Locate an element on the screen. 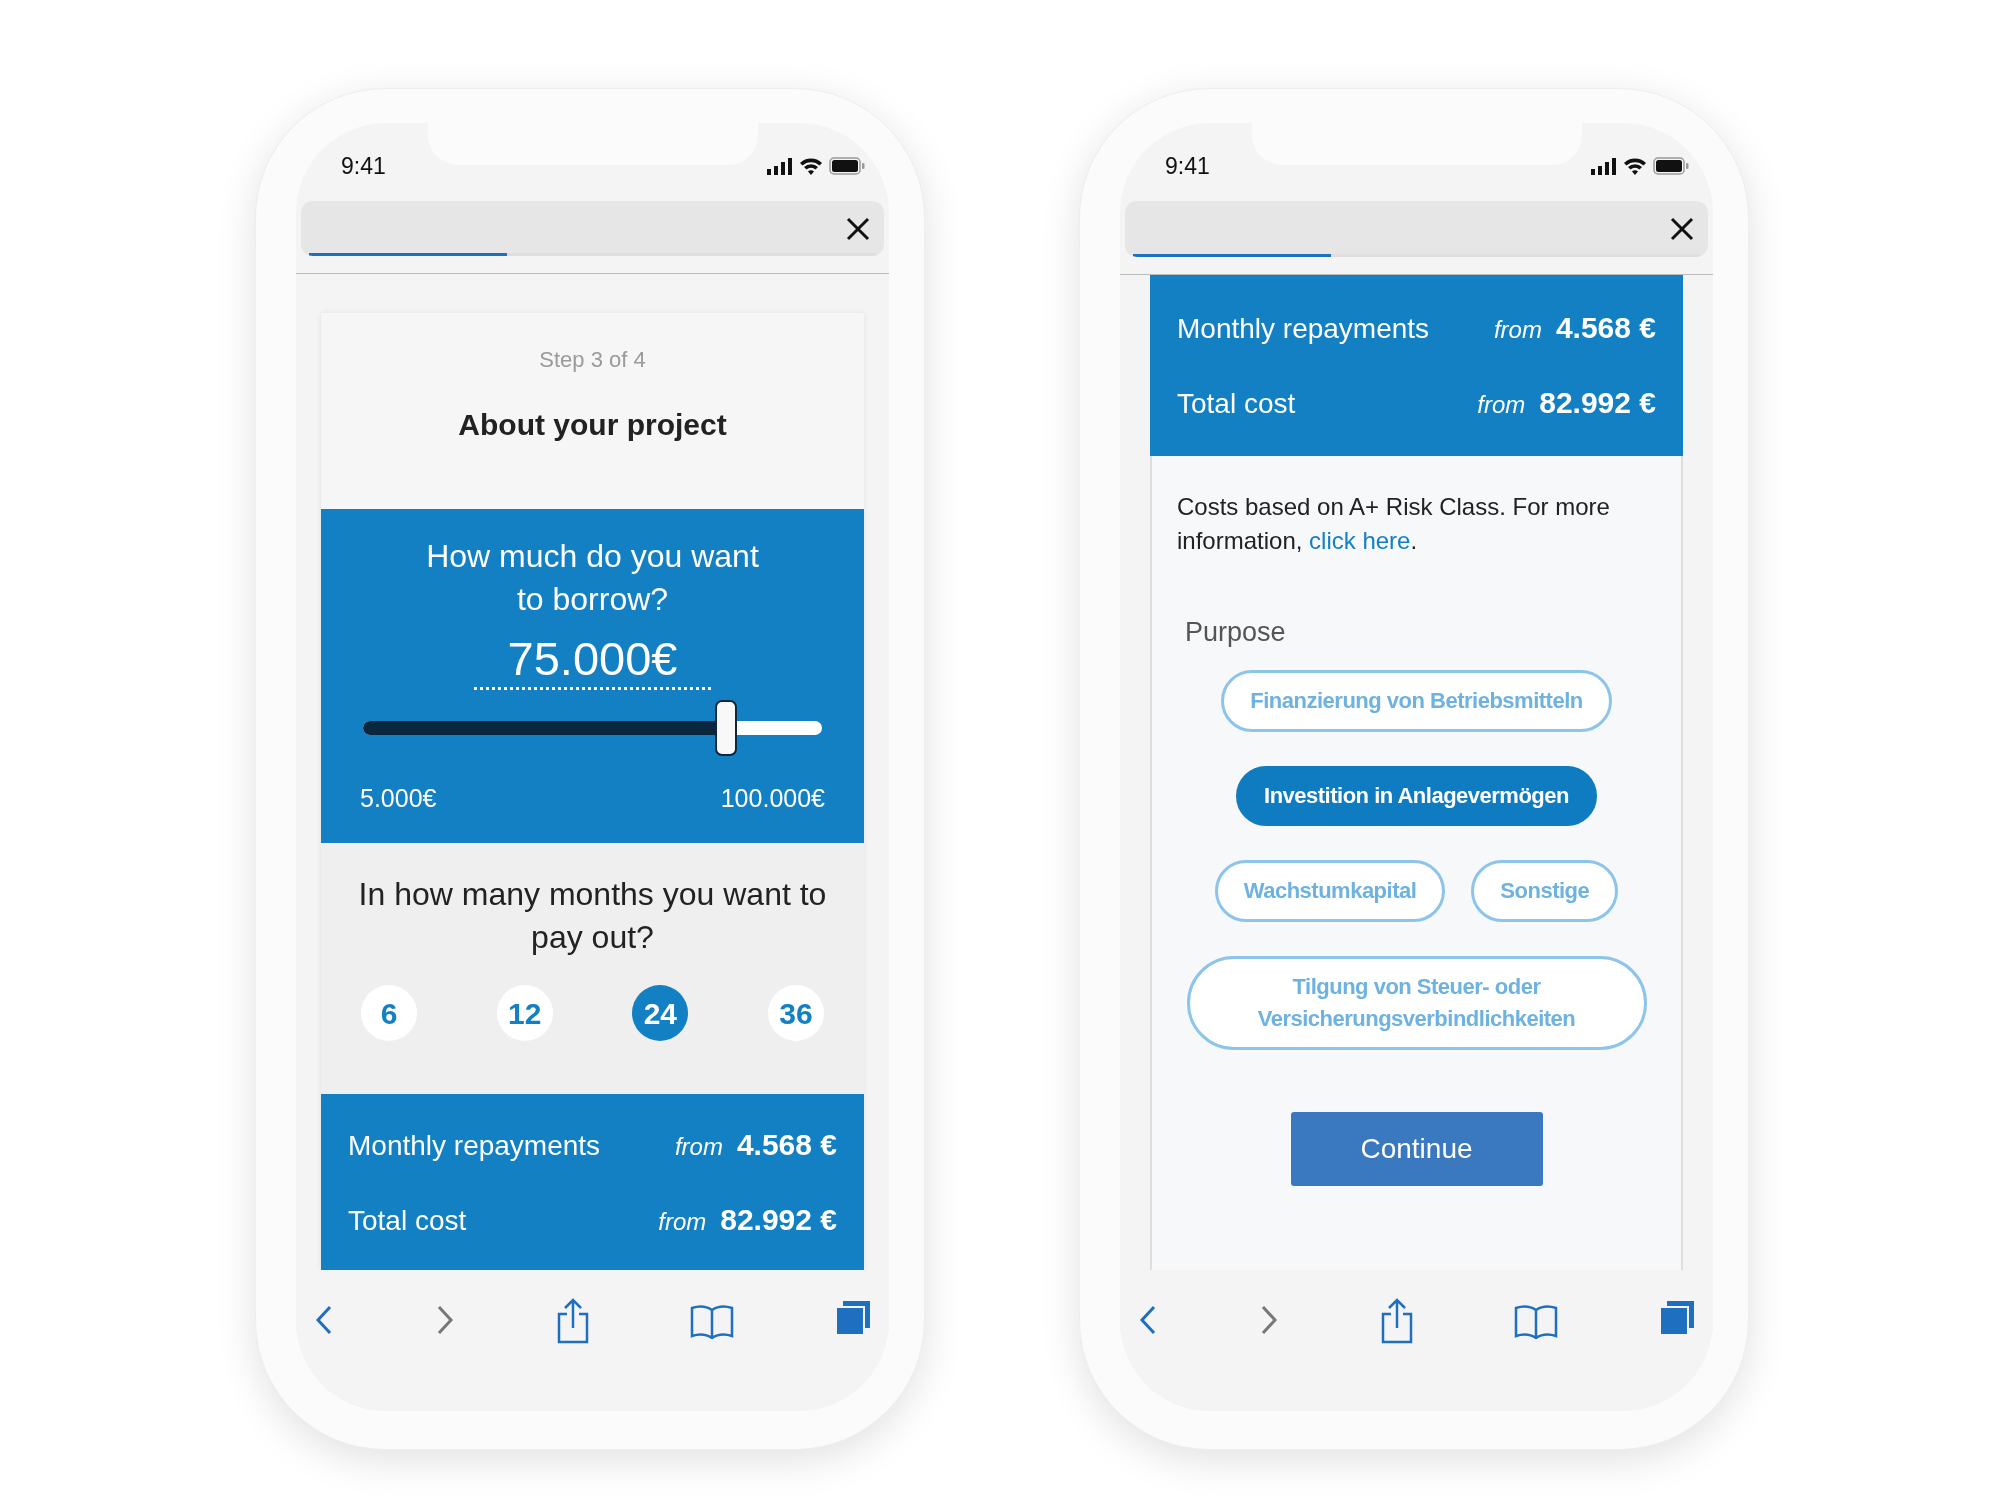 The width and height of the screenshot is (2000, 1500). purpose-label: Purpose is located at coordinates (1236, 632).